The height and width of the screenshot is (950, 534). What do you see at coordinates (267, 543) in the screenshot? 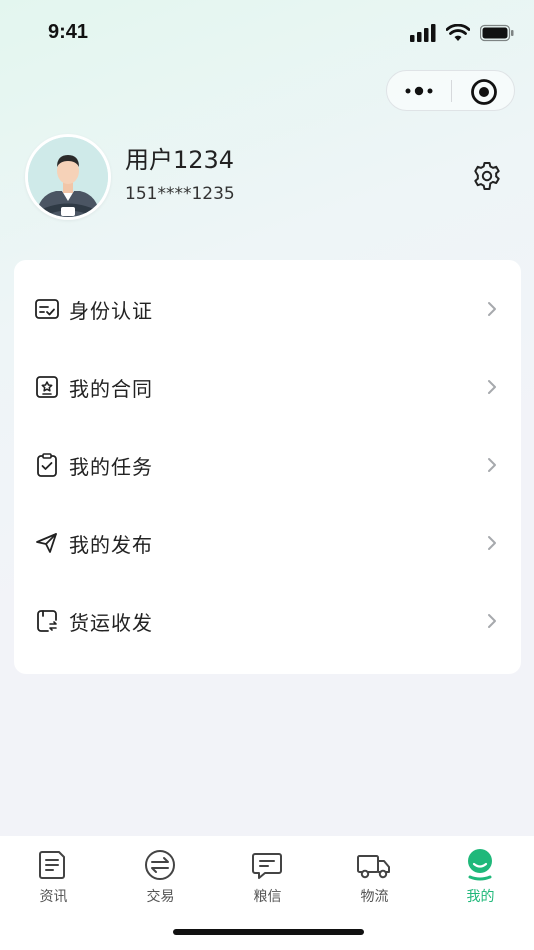
I see `menu-item-my-posts: 我的发布` at bounding box center [267, 543].